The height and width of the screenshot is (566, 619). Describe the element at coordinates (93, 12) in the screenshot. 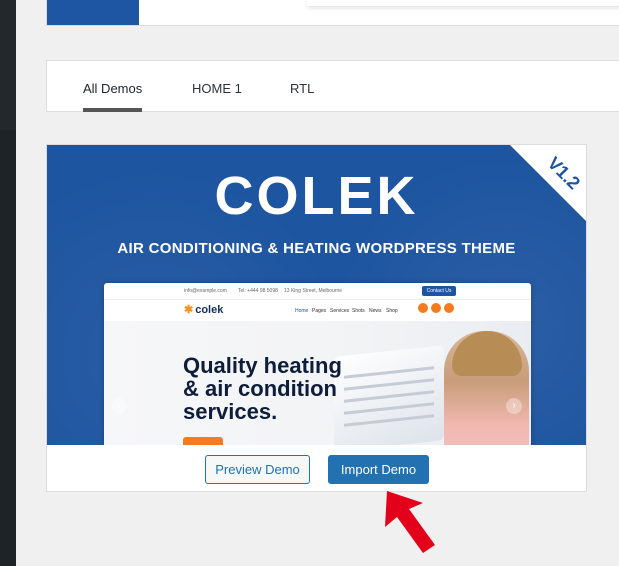

I see `previous-card-thumbnail` at that location.